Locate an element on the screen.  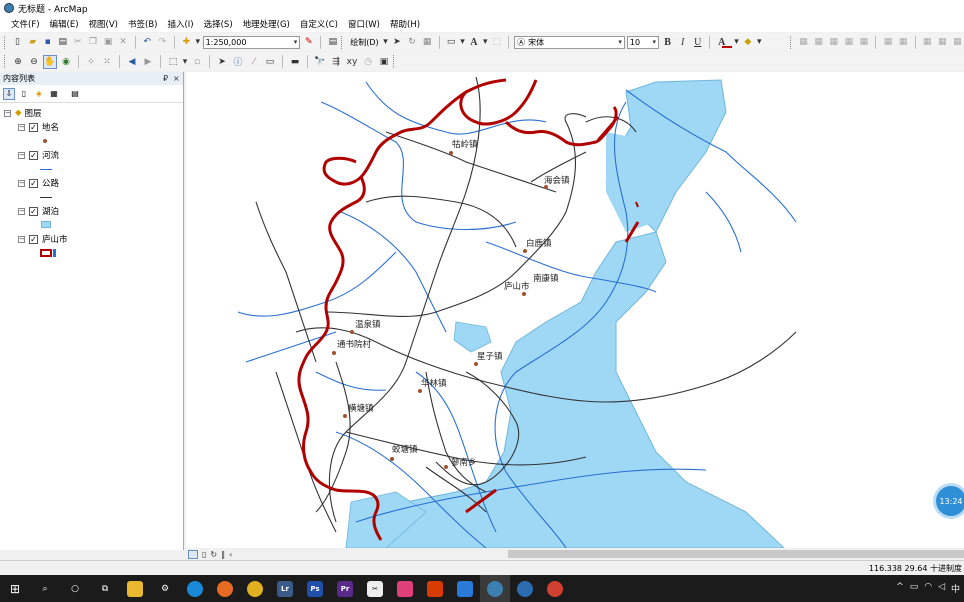
redo-icon: ↷ is located at coordinates (162, 42).